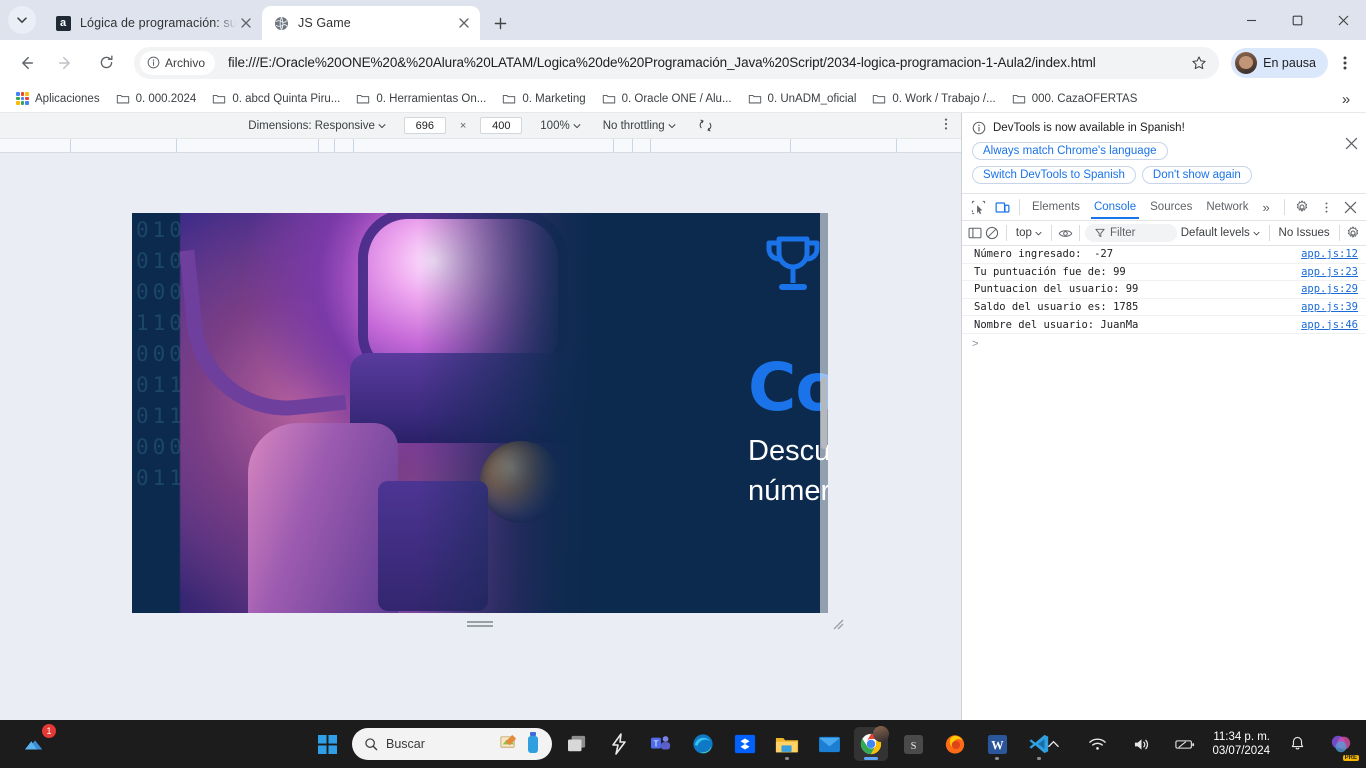  I want to click on devtools-more-options-button, so click(1326, 207).